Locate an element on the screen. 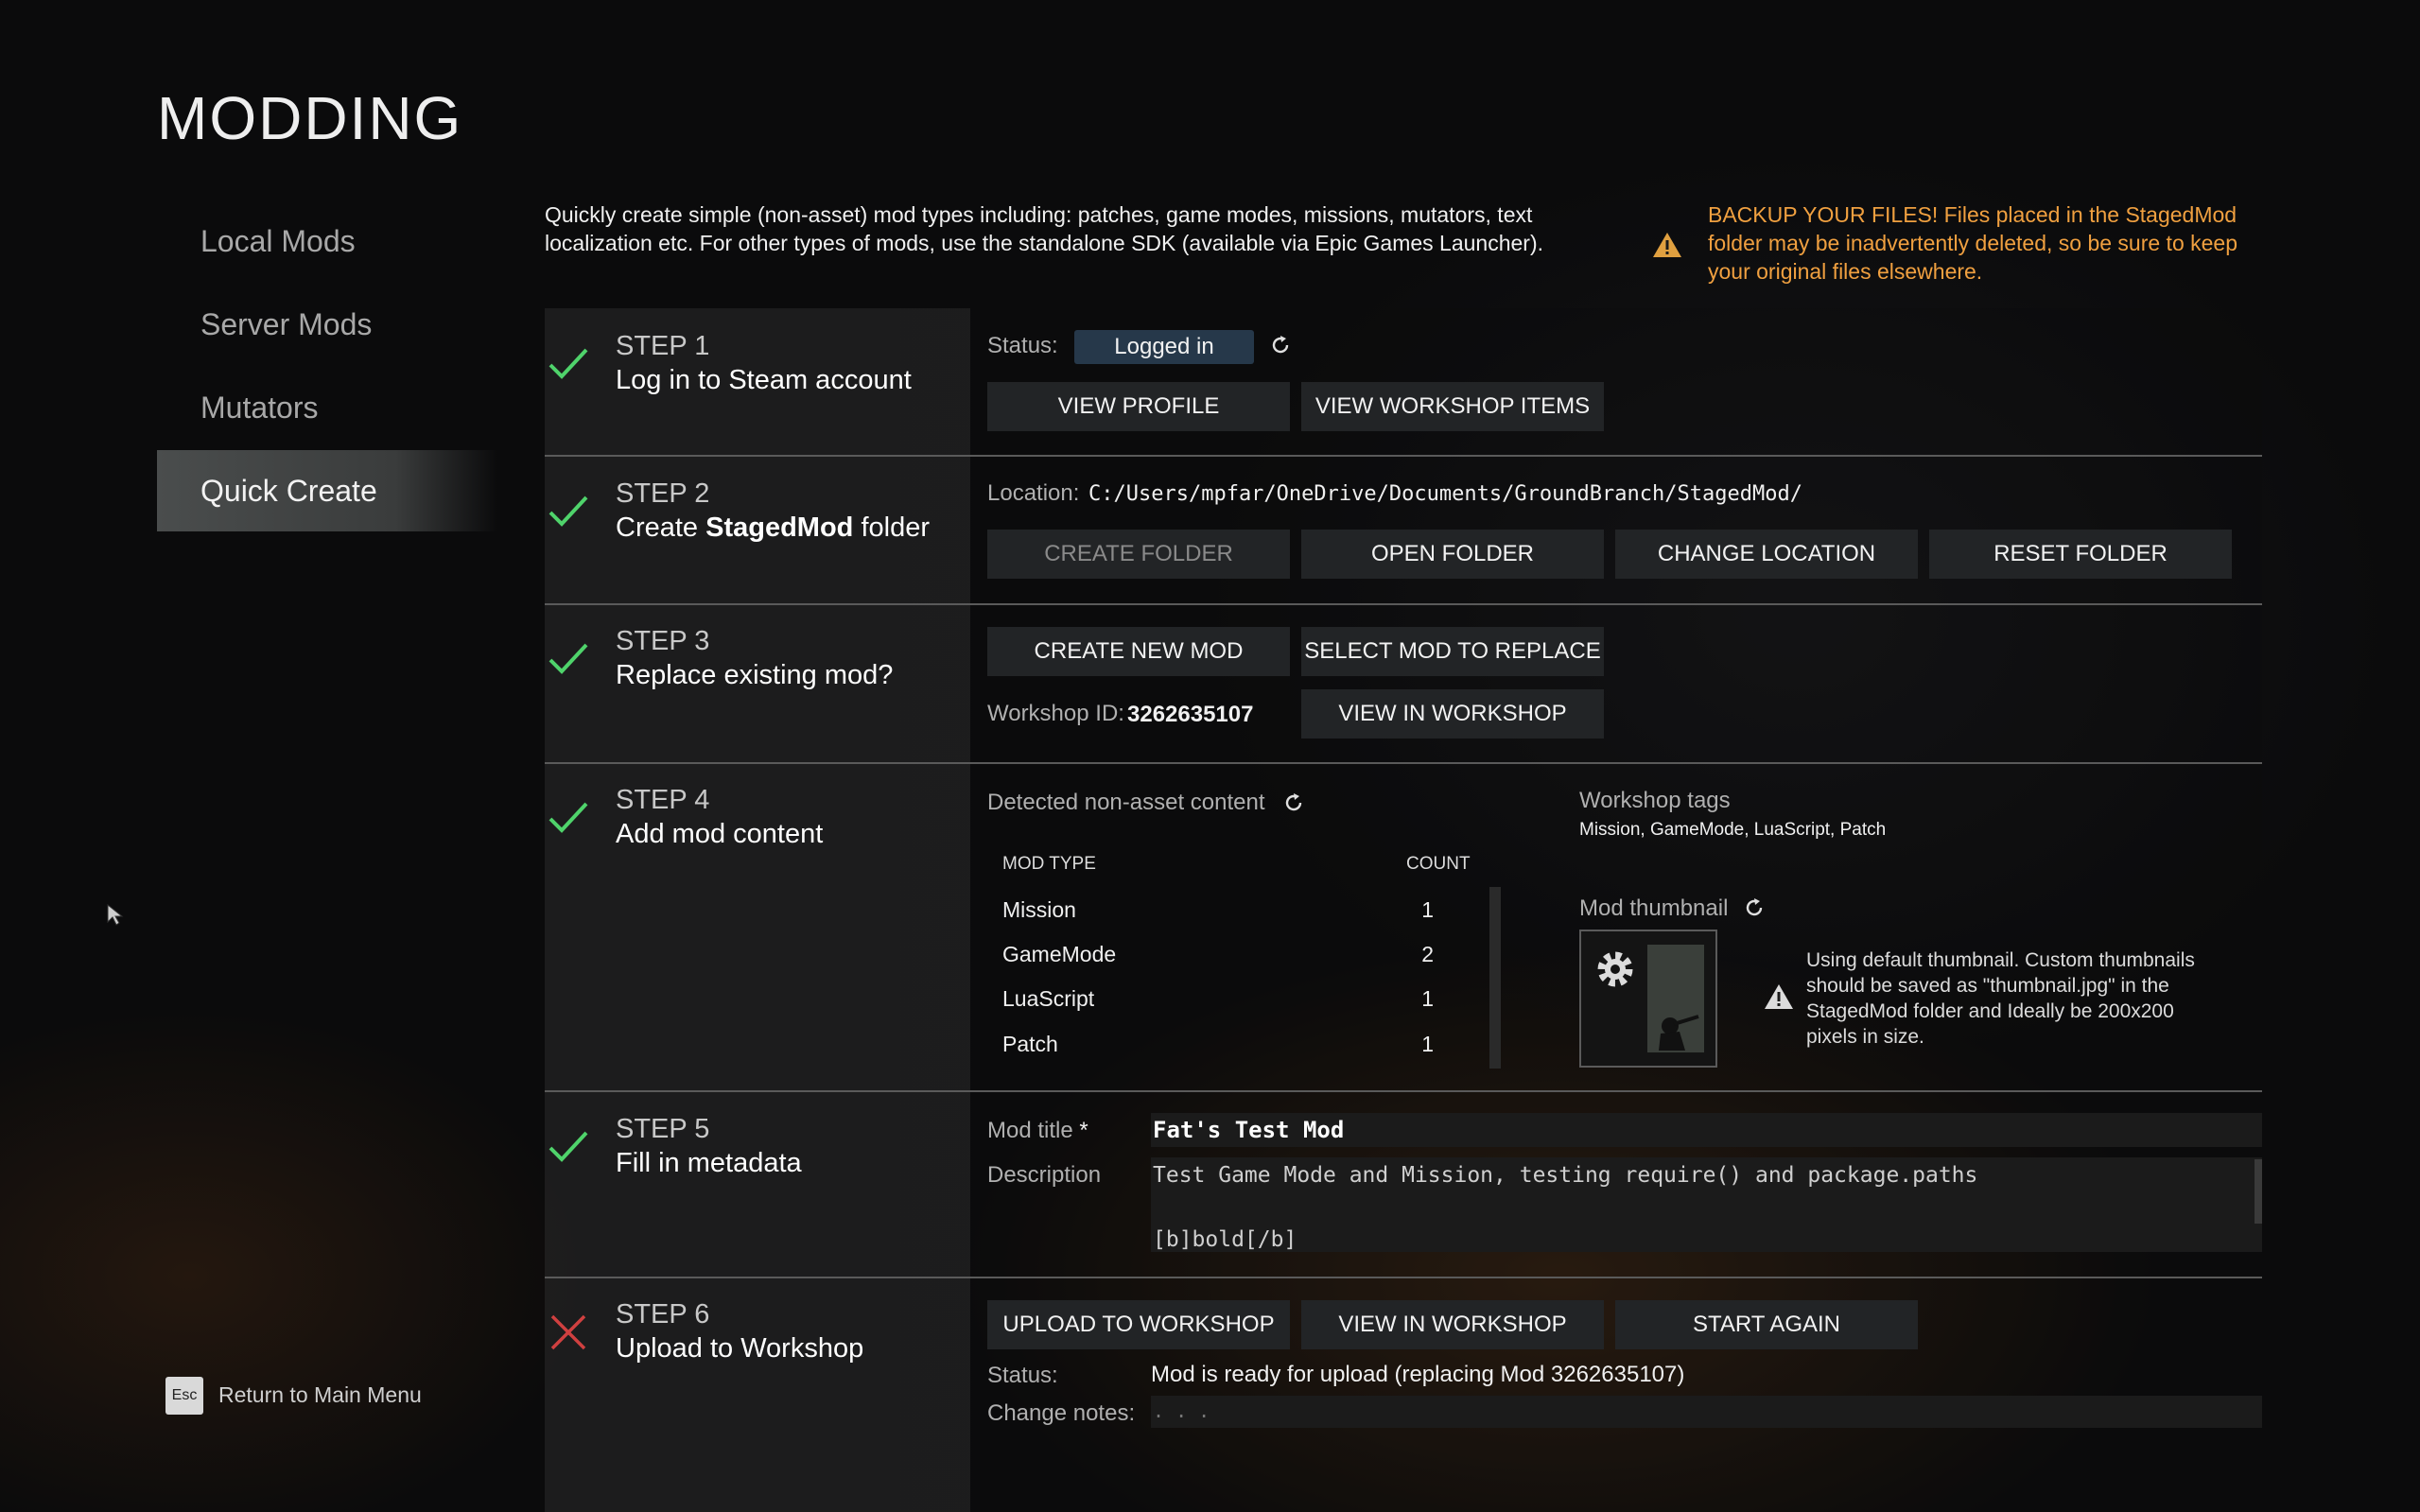 The width and height of the screenshot is (2420, 1512). upload-status-label: Status: is located at coordinates (1022, 1375).